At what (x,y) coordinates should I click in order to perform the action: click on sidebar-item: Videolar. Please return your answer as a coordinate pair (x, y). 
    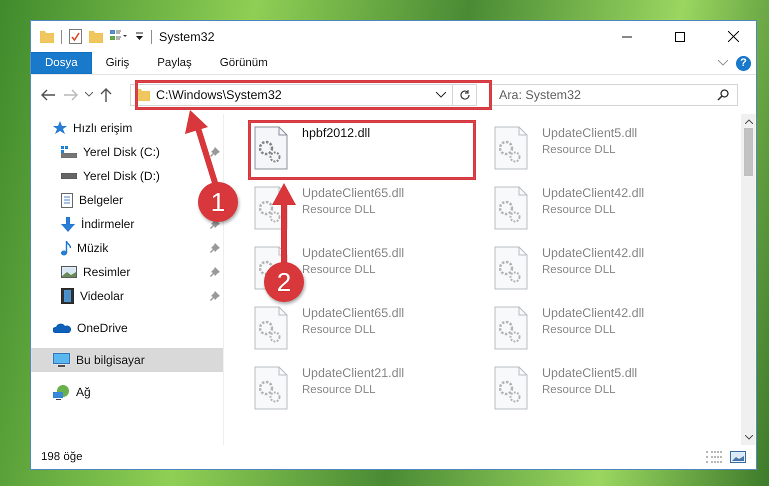
    Looking at the image, I should click on (105, 296).